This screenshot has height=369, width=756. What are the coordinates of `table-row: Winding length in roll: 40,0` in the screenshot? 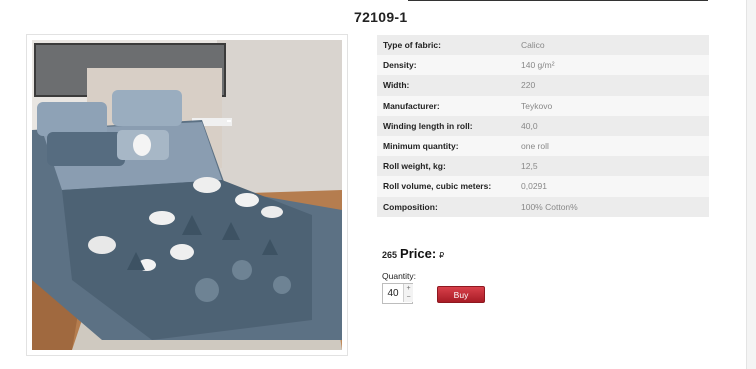 It's located at (543, 125).